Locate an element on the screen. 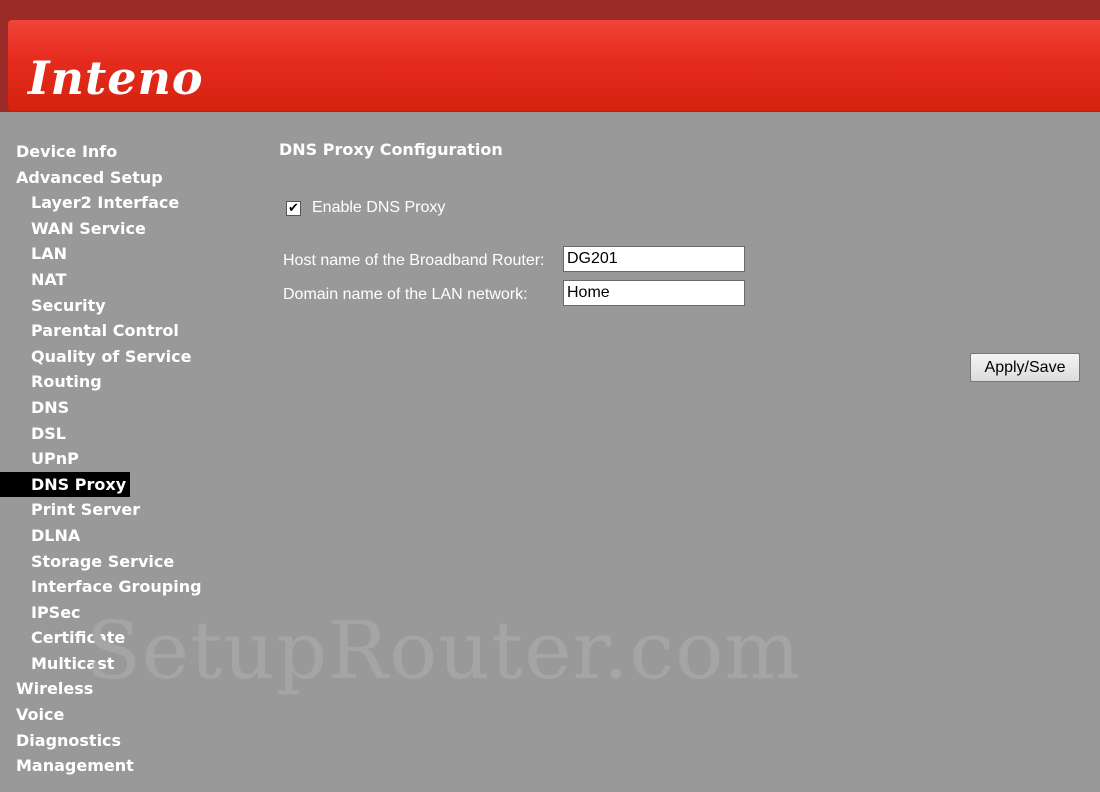  sidebar-item-device-info: Device Info is located at coordinates (120, 152).